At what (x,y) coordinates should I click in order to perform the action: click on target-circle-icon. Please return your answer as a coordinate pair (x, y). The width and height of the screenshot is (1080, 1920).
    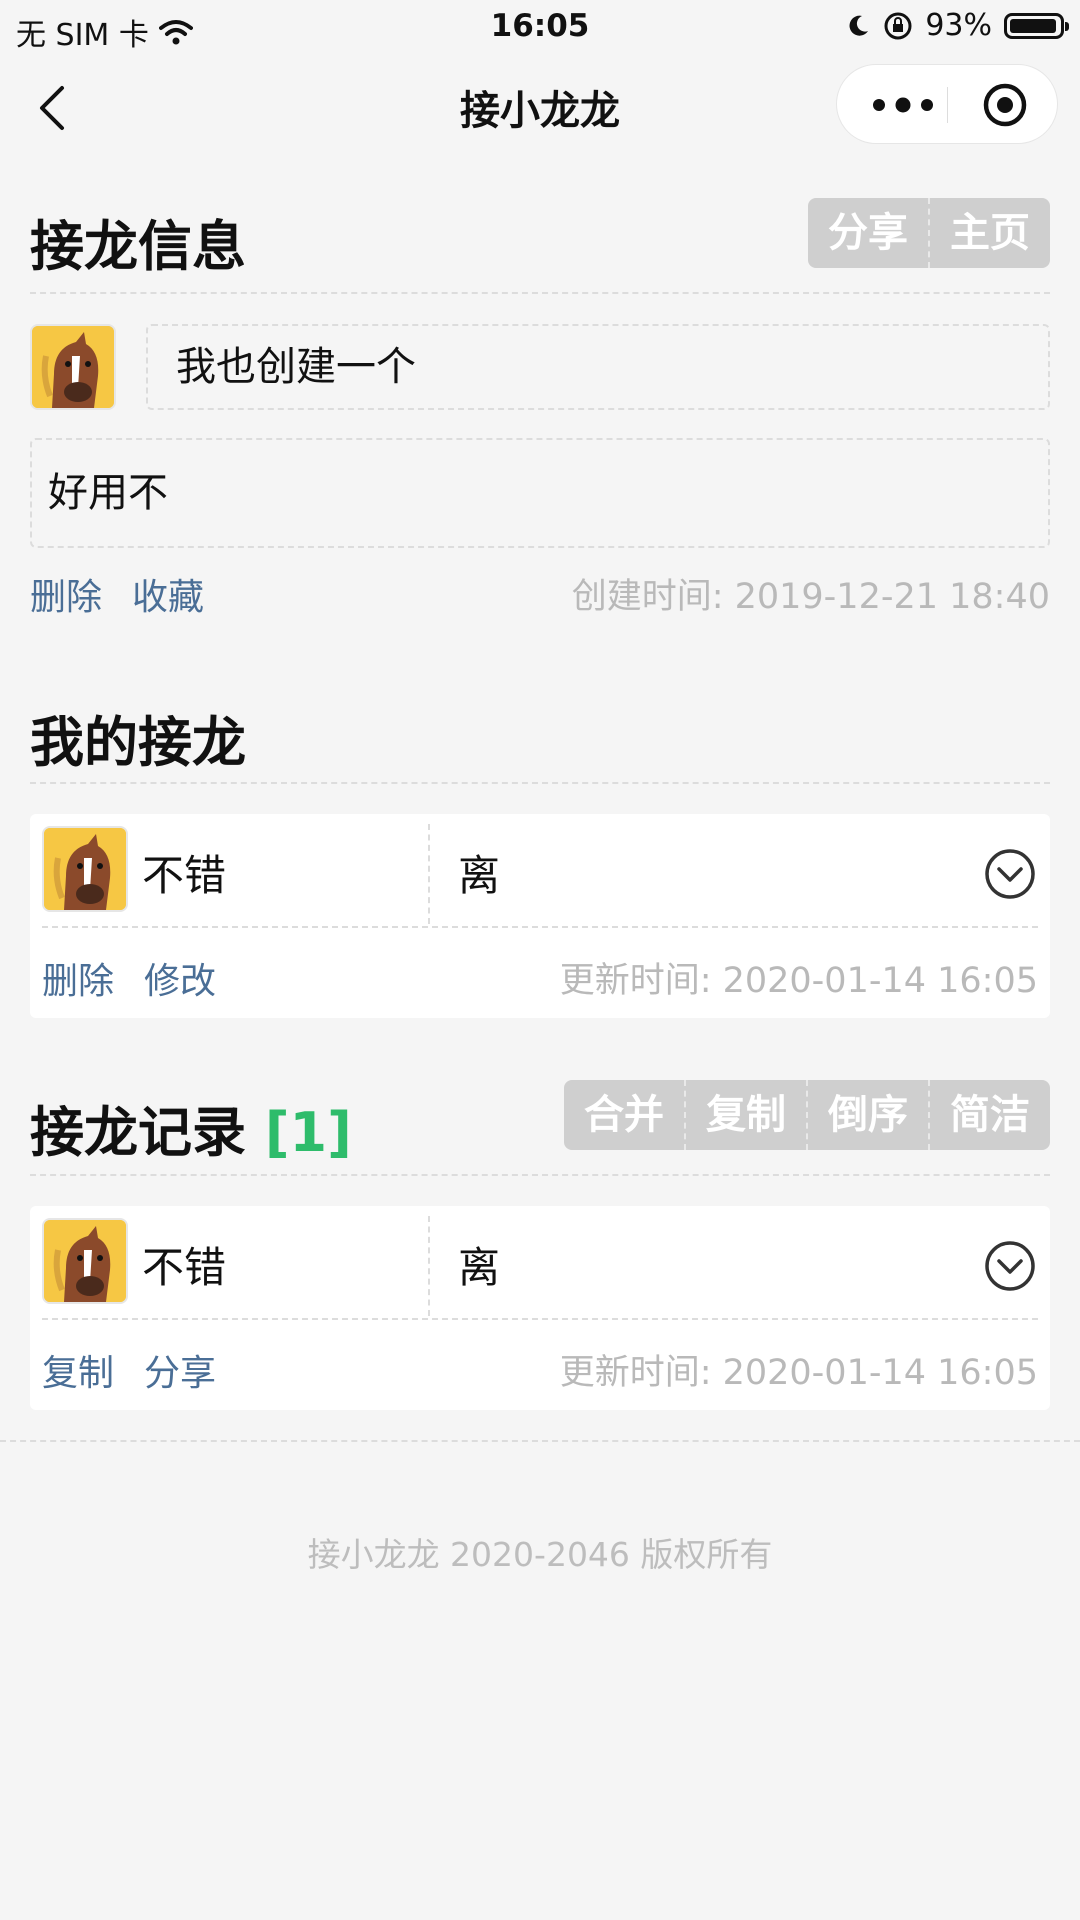
    Looking at the image, I should click on (1005, 105).